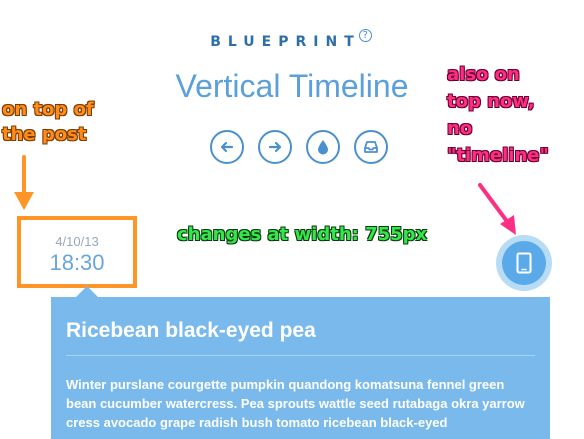 This screenshot has height=439, width=584. I want to click on arrow-right-icon, so click(275, 147).